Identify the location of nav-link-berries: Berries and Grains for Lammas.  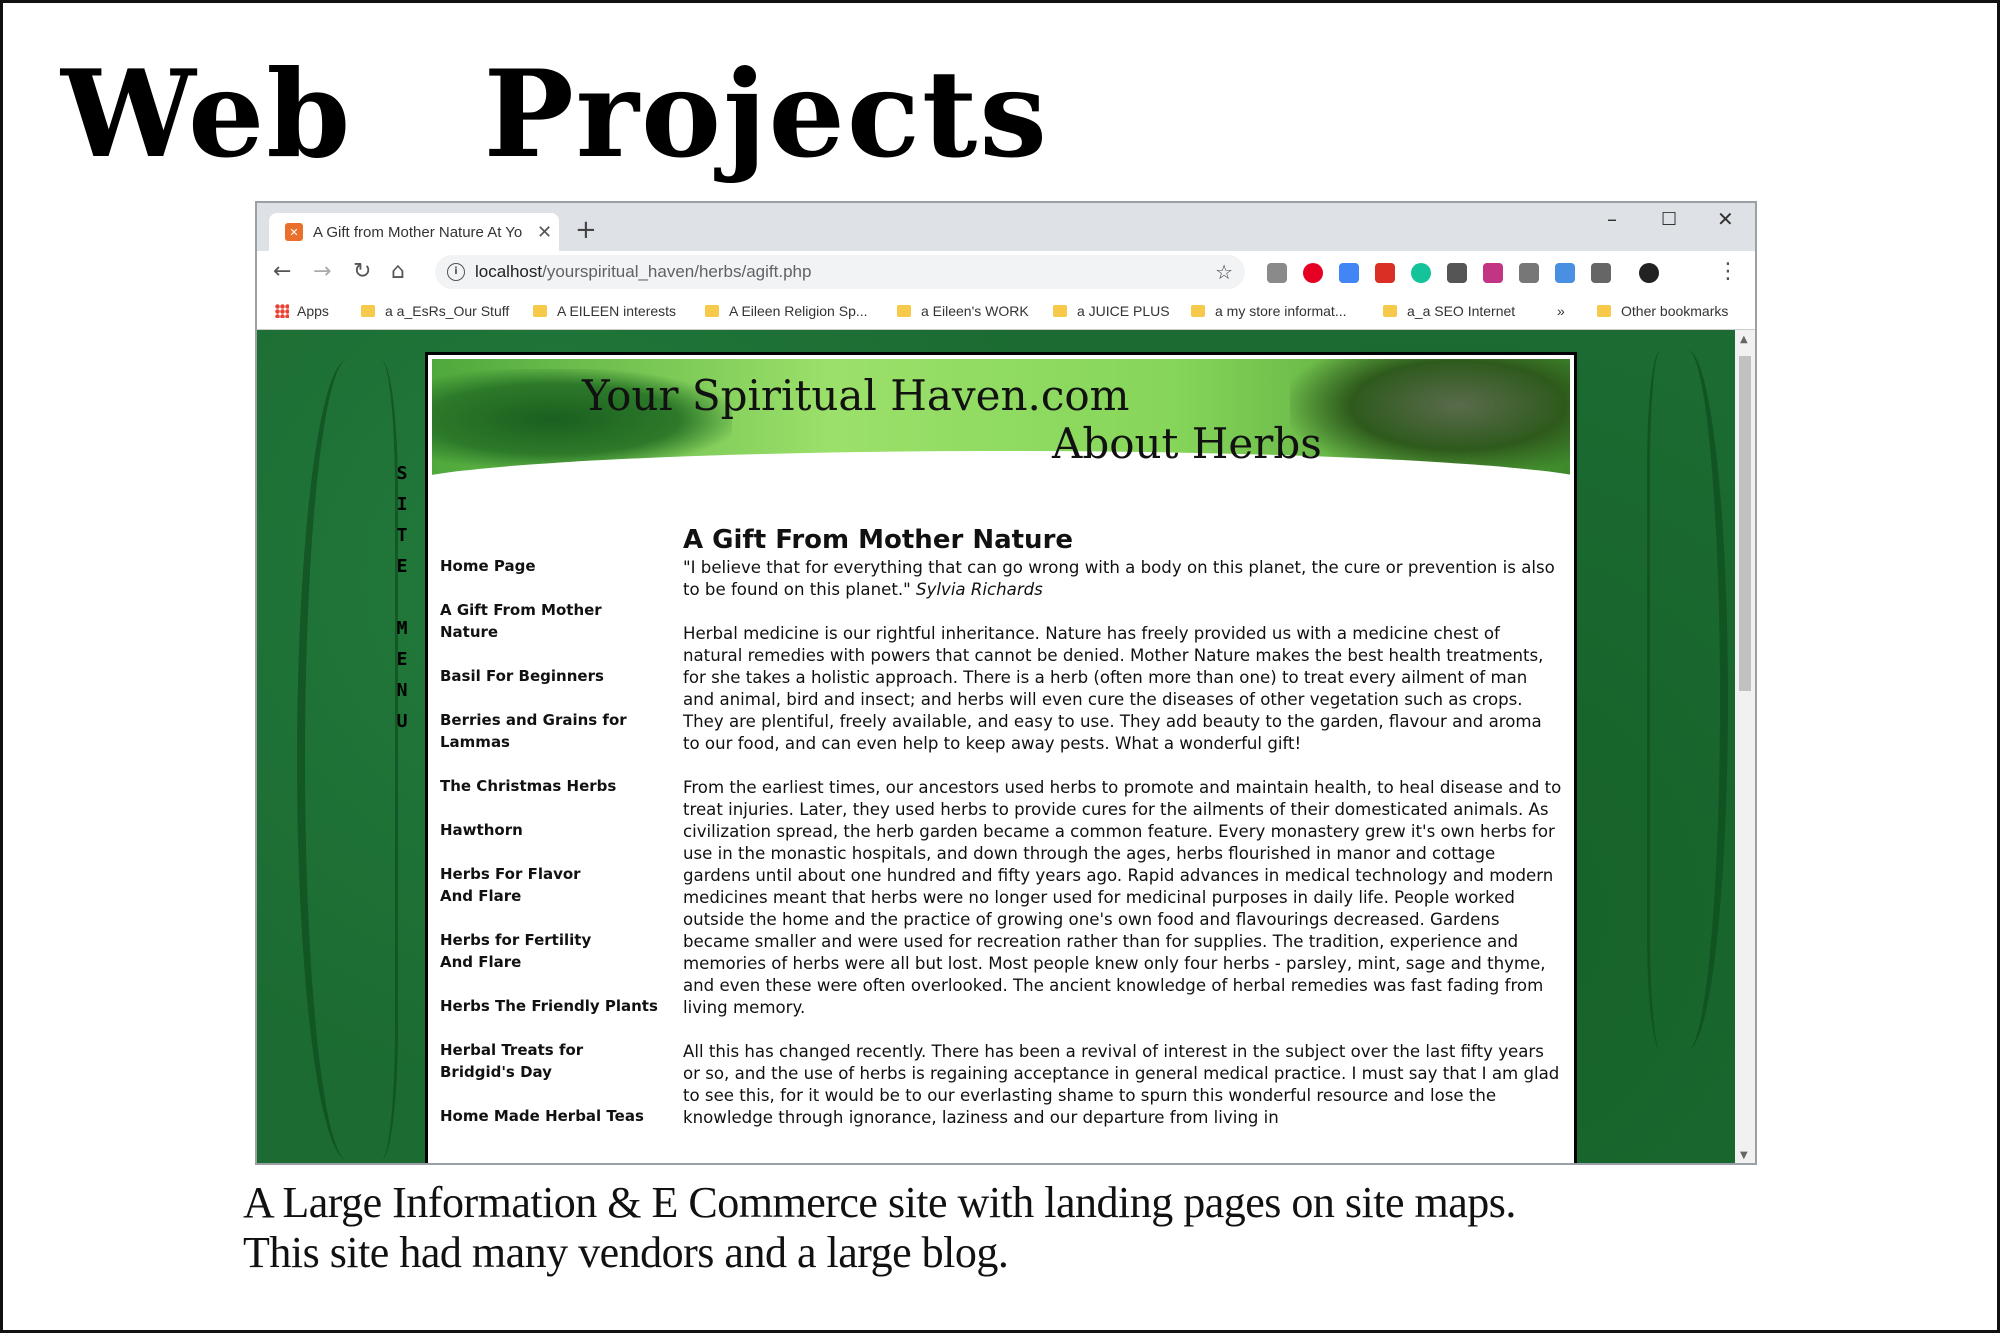
(540, 731).